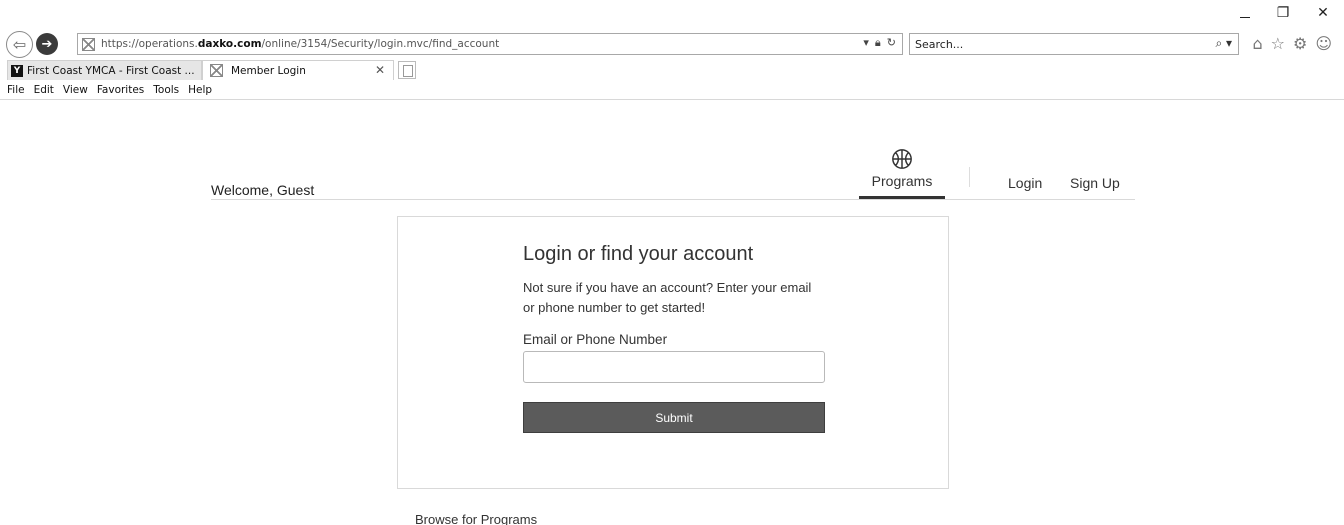 The image size is (1344, 525). I want to click on browser-toolbar-icons: ⌂ ☆ ⚙ ☺, so click(1292, 43).